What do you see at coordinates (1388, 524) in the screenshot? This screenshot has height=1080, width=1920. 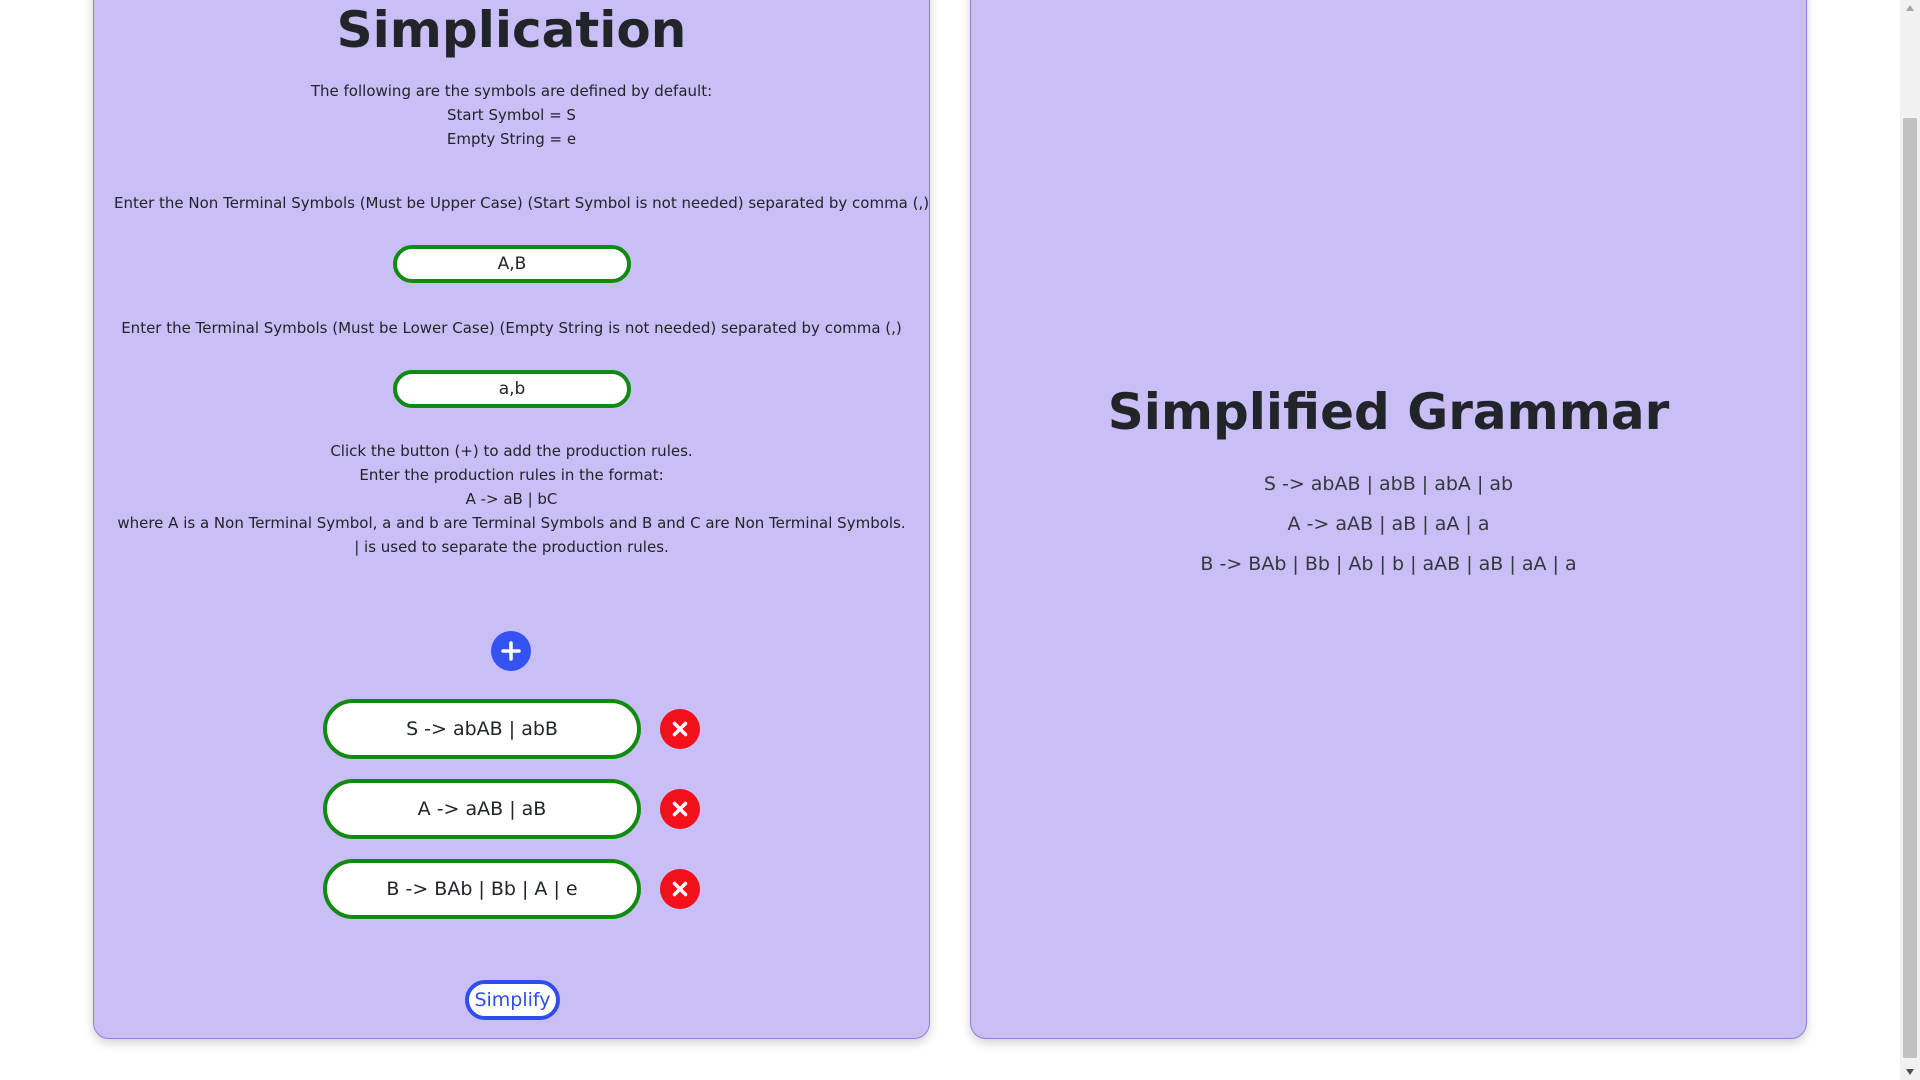 I see `result-rule-2: A -> aAB | aB | aA | a` at bounding box center [1388, 524].